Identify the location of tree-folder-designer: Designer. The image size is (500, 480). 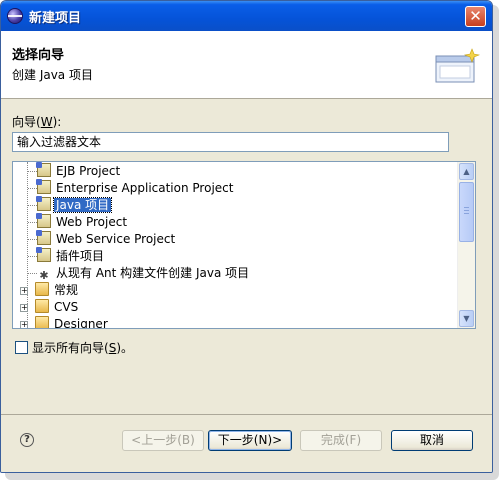
(72, 322).